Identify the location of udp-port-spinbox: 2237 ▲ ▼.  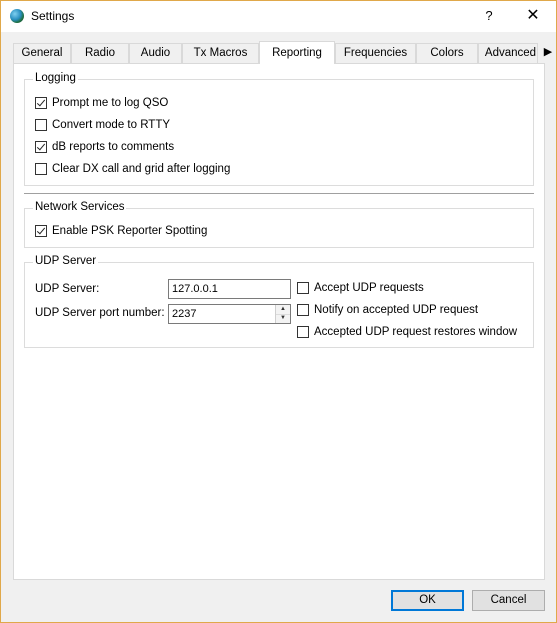
(229, 314).